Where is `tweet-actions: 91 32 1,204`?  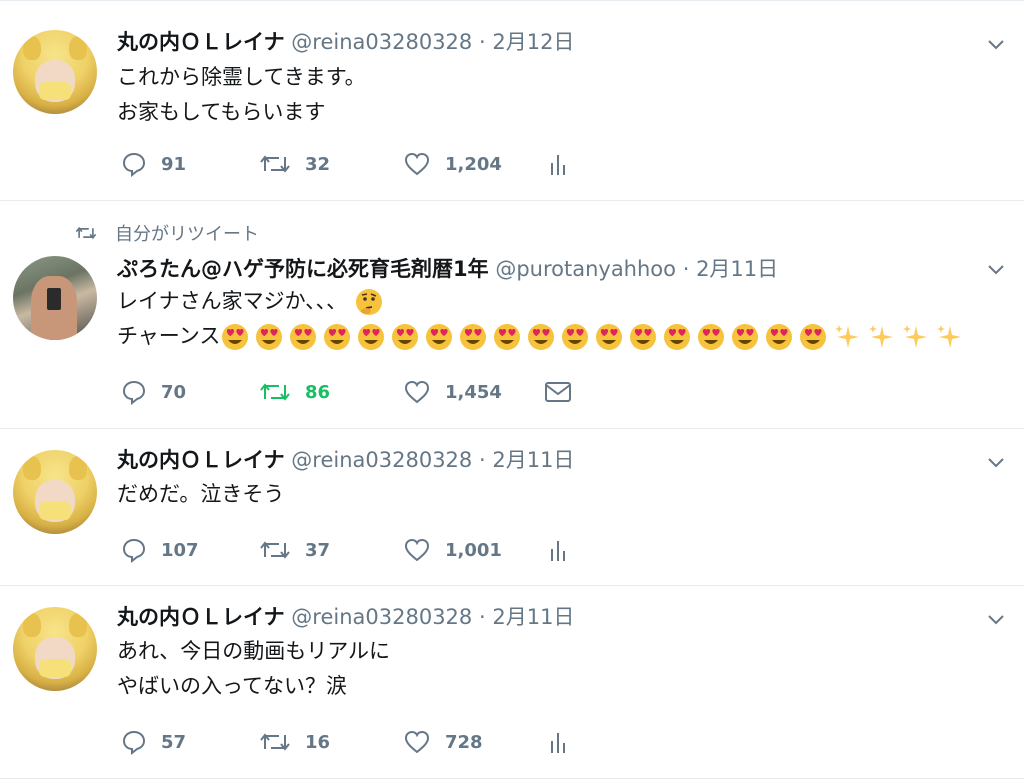
tweet-actions: 91 32 1,204 is located at coordinates (357, 164).